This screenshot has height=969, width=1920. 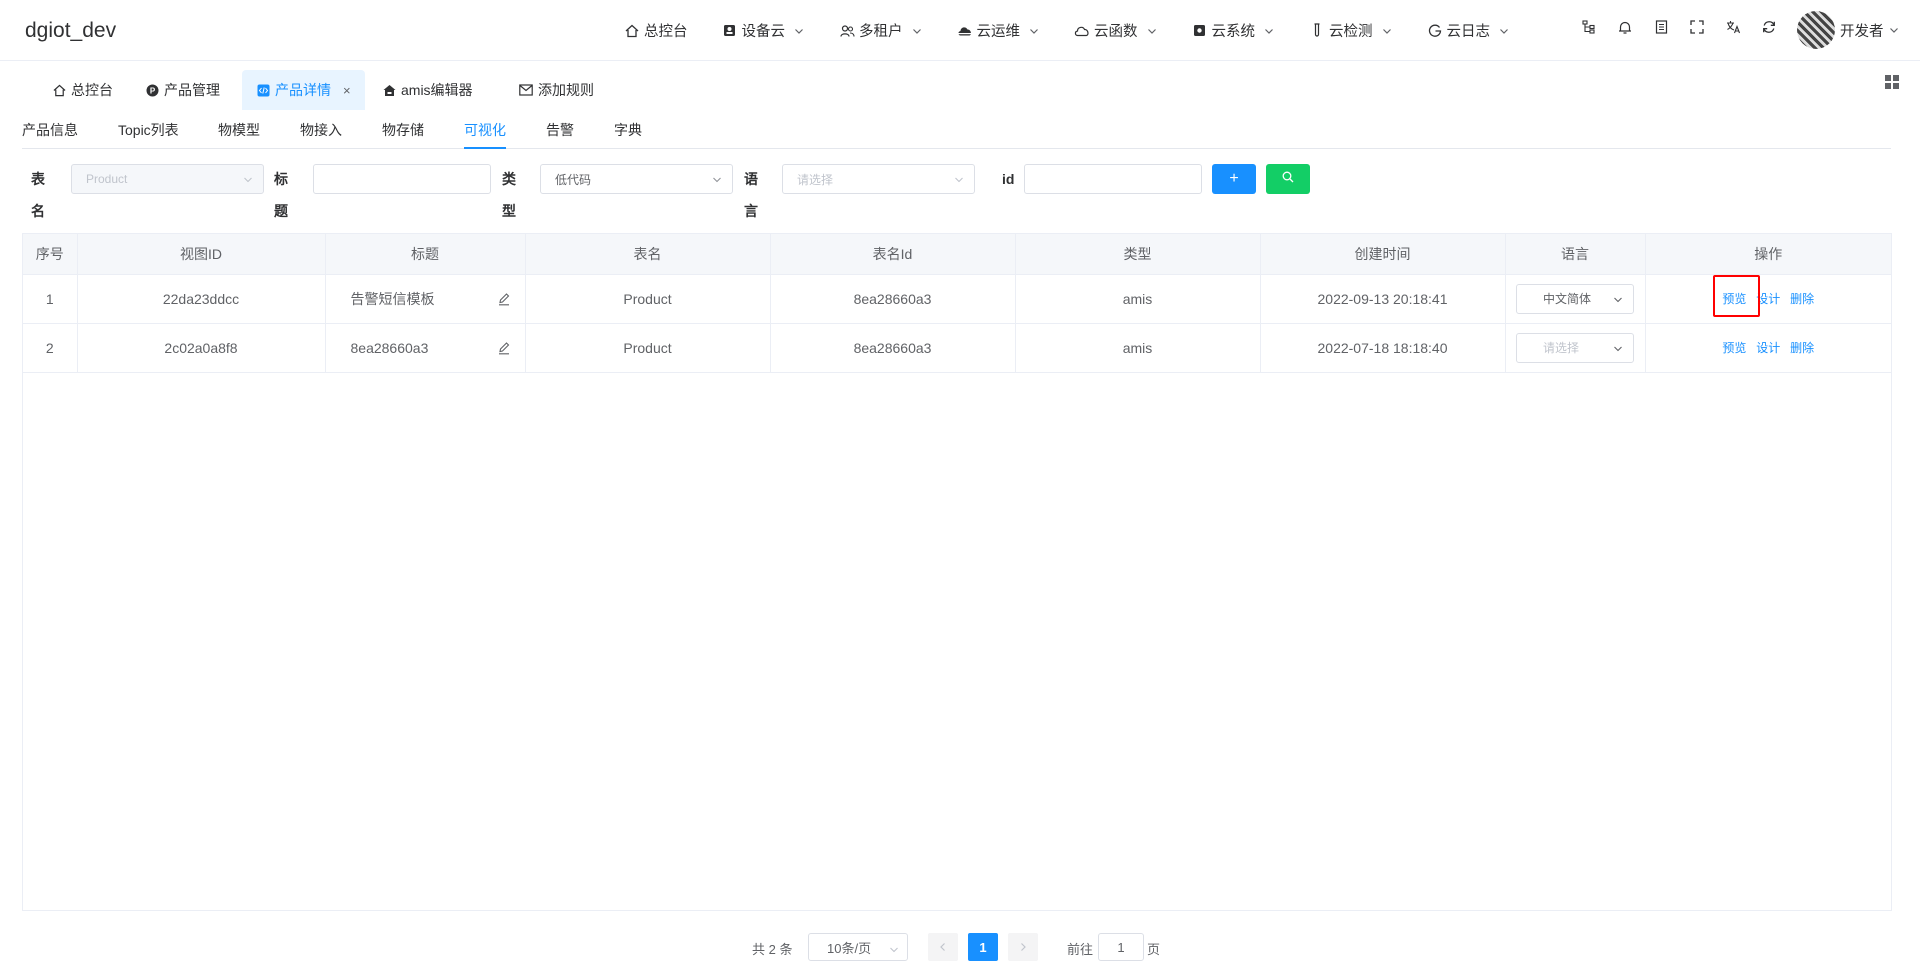 I want to click on top-nav-multi-tenant: 多租户, so click(x=881, y=30).